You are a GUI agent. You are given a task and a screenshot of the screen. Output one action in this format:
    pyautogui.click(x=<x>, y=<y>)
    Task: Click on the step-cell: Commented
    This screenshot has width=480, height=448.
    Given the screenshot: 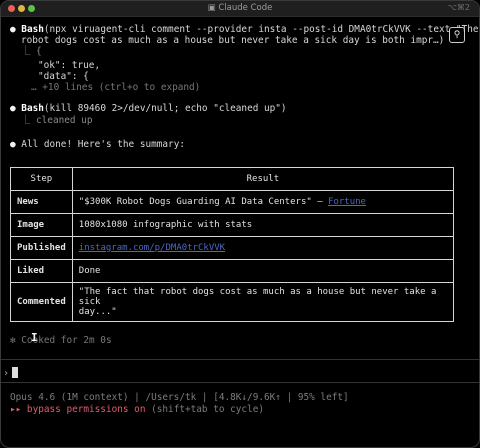 What is the action you would take?
    pyautogui.click(x=41, y=302)
    